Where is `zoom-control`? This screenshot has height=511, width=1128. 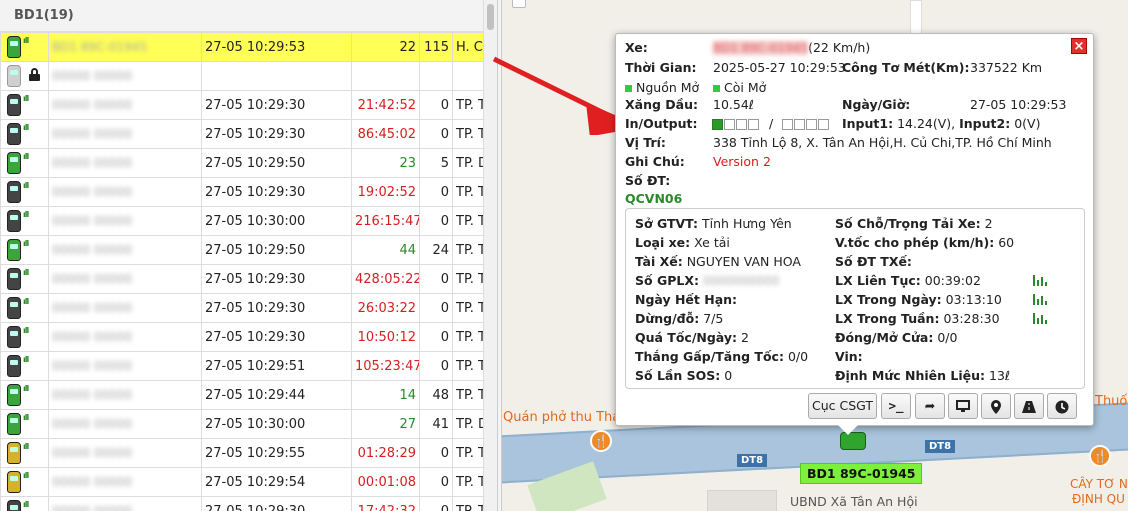
zoom-control is located at coordinates (519, 4).